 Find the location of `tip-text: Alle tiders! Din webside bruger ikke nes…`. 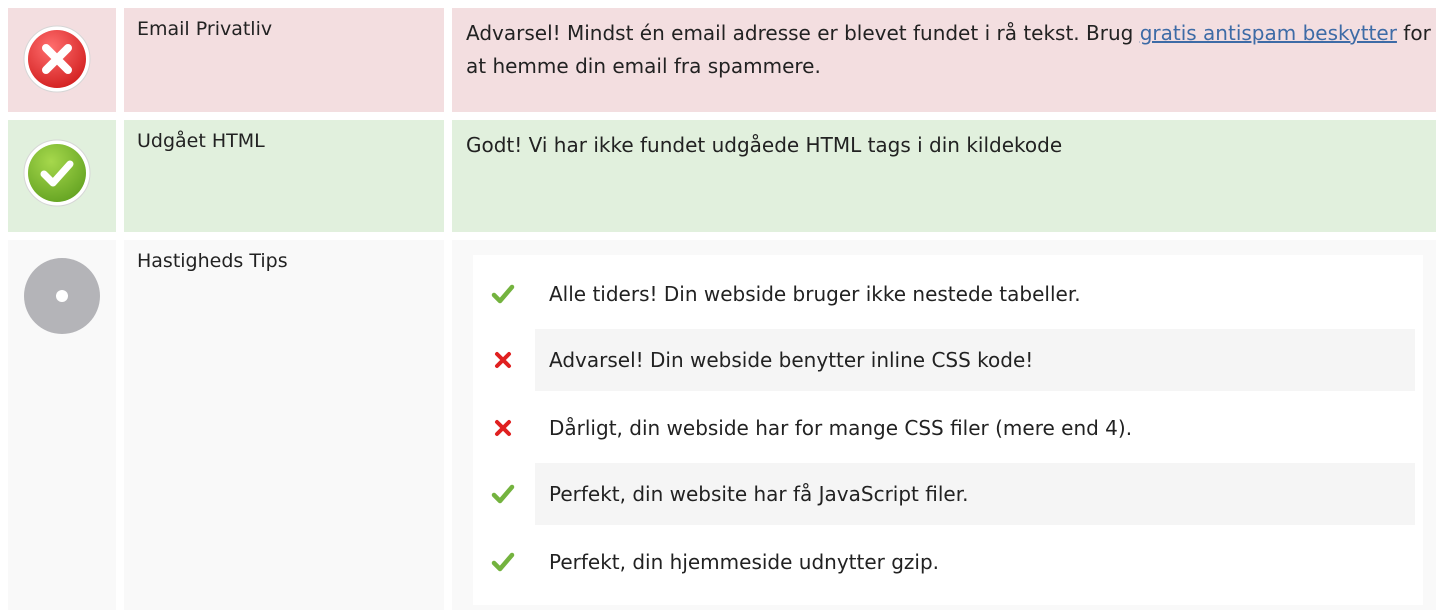

tip-text: Alle tiders! Din webside bruger ikke nes… is located at coordinates (815, 294).